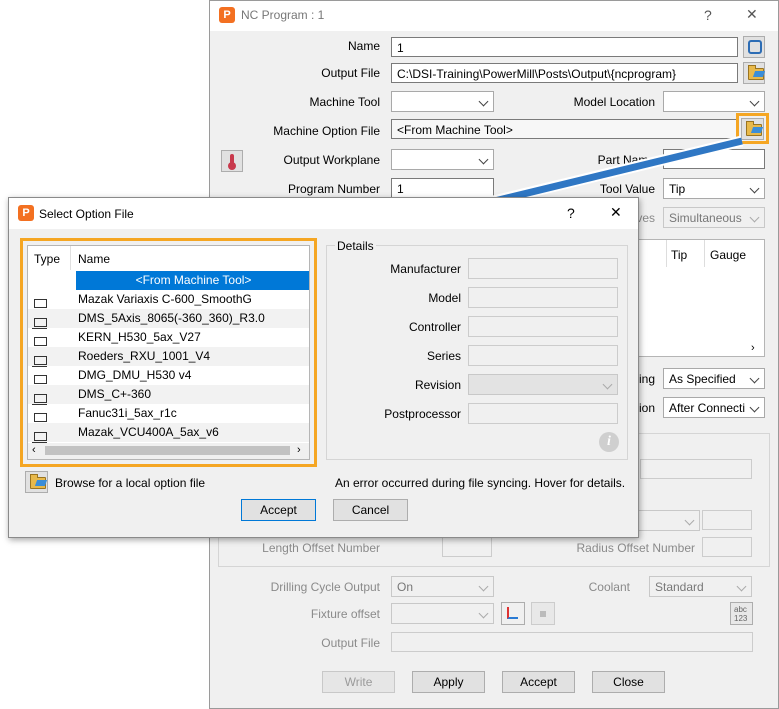  Describe the element at coordinates (165, 299) in the screenshot. I see `list-item-name: Mazak Variaxis C-600_SmoothG` at that location.